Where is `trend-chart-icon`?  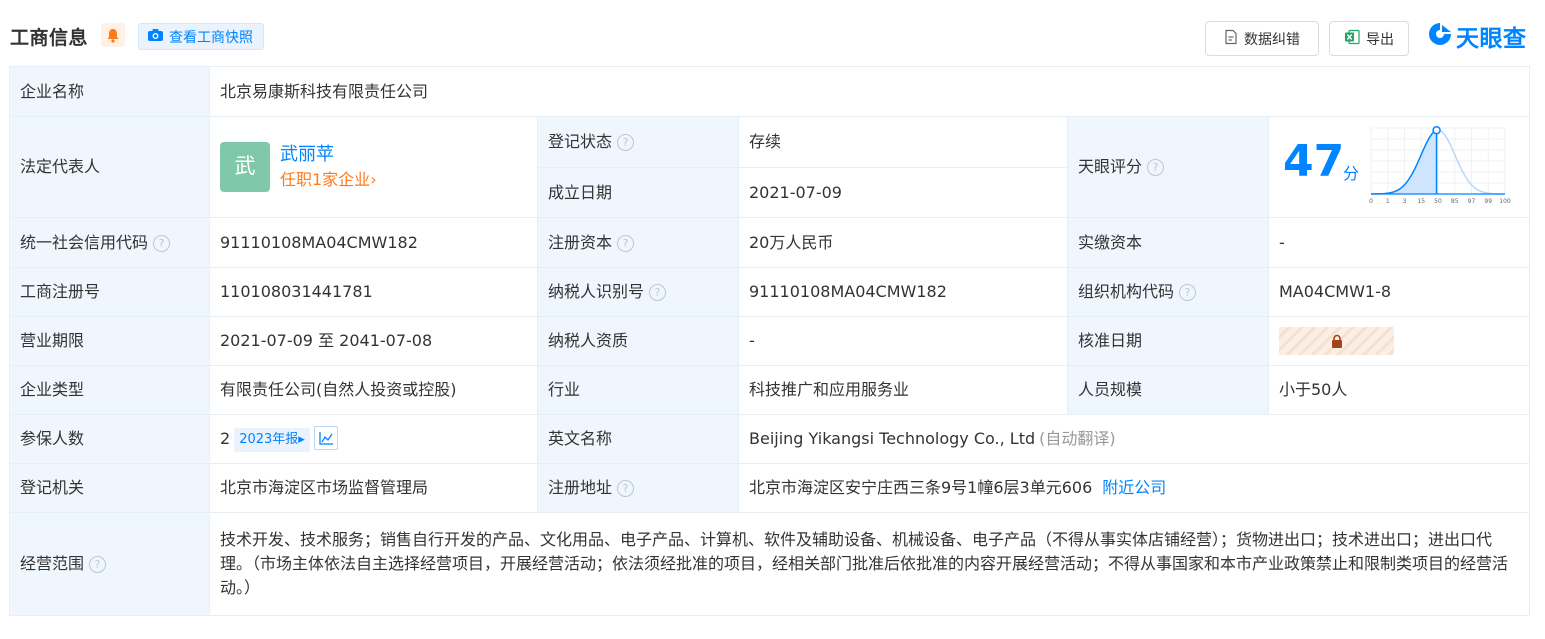
trend-chart-icon is located at coordinates (325, 438).